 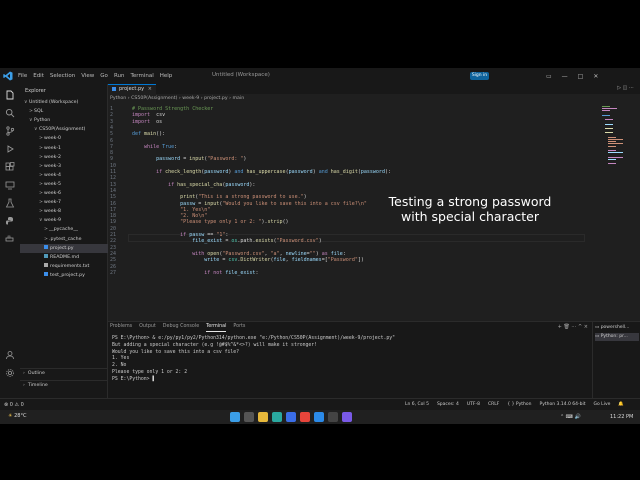 What do you see at coordinates (333, 417) in the screenshot?
I see `terminal-taskbar-icon` at bounding box center [333, 417].